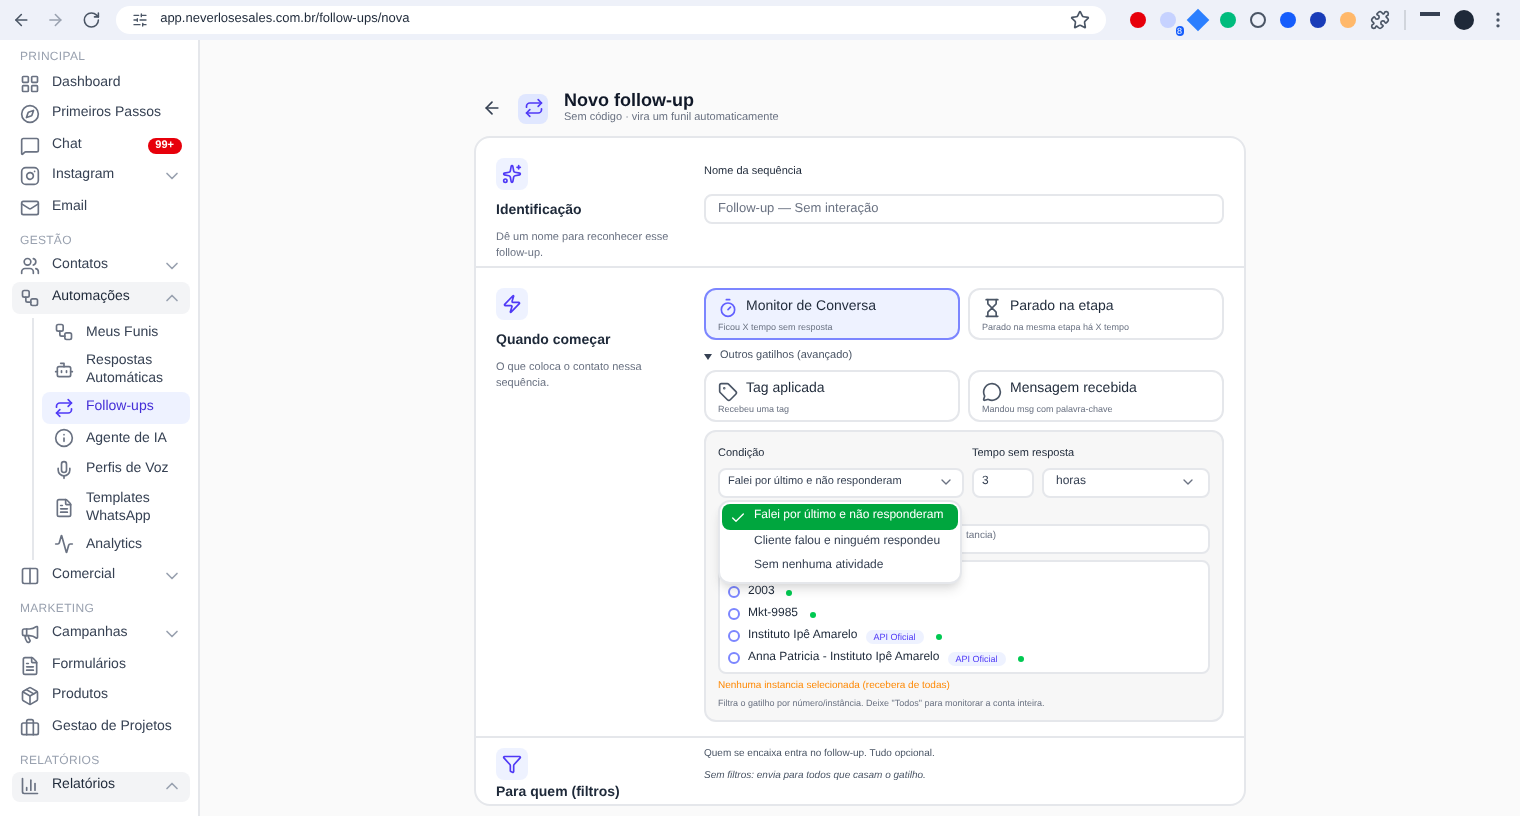 The width and height of the screenshot is (1520, 816). What do you see at coordinates (1464, 20) in the screenshot?
I see `profile-avatar` at bounding box center [1464, 20].